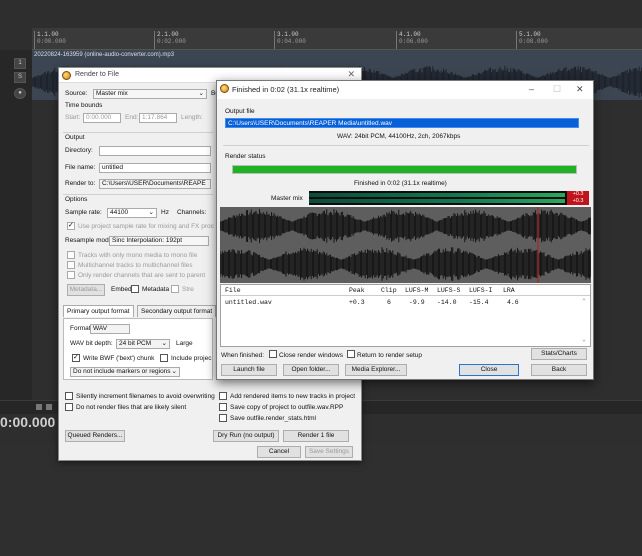 The height and width of the screenshot is (556, 642). I want to click on save-stats-checkbox, so click(223, 418).